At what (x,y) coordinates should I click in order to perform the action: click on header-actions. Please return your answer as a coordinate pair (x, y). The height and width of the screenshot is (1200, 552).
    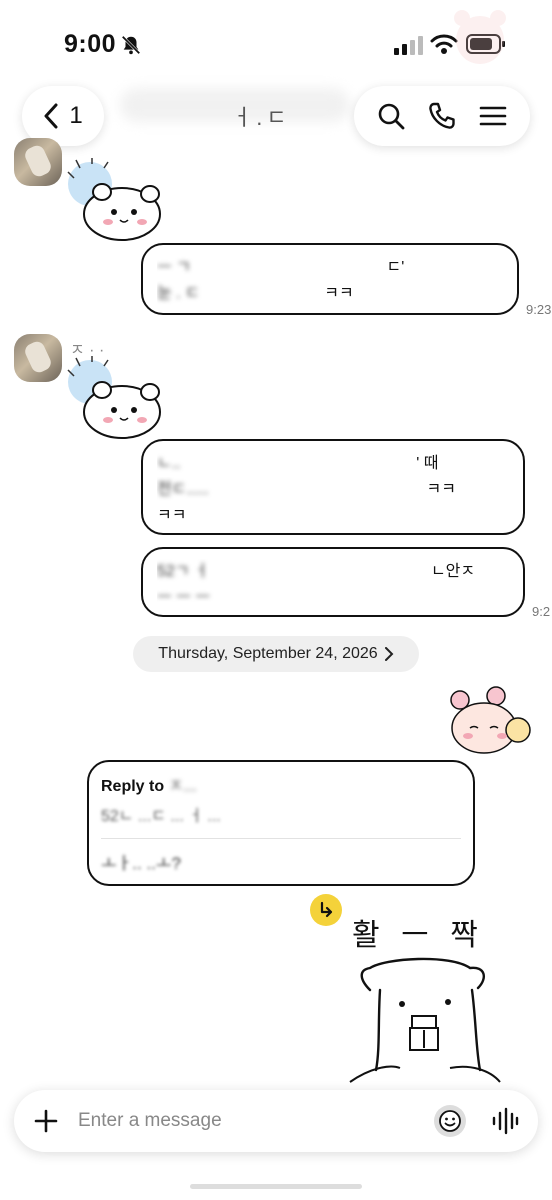
    Looking at the image, I should click on (442, 116).